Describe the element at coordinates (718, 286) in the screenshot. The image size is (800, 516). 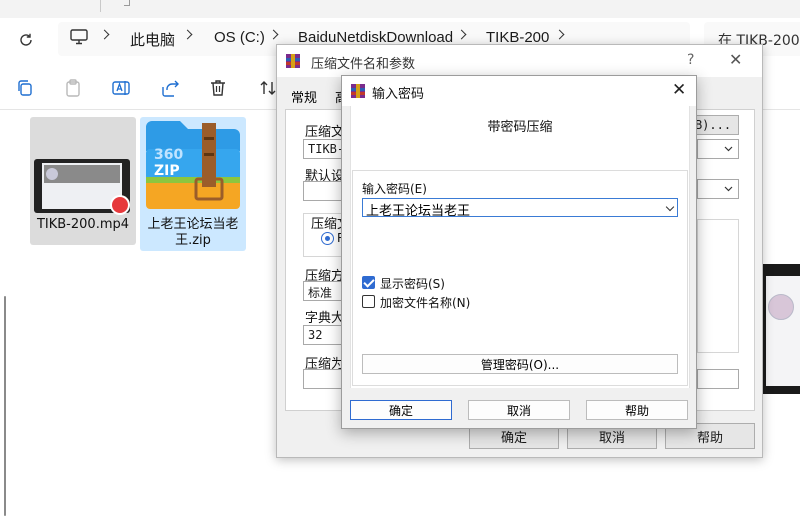
I see `archive-options-group` at that location.